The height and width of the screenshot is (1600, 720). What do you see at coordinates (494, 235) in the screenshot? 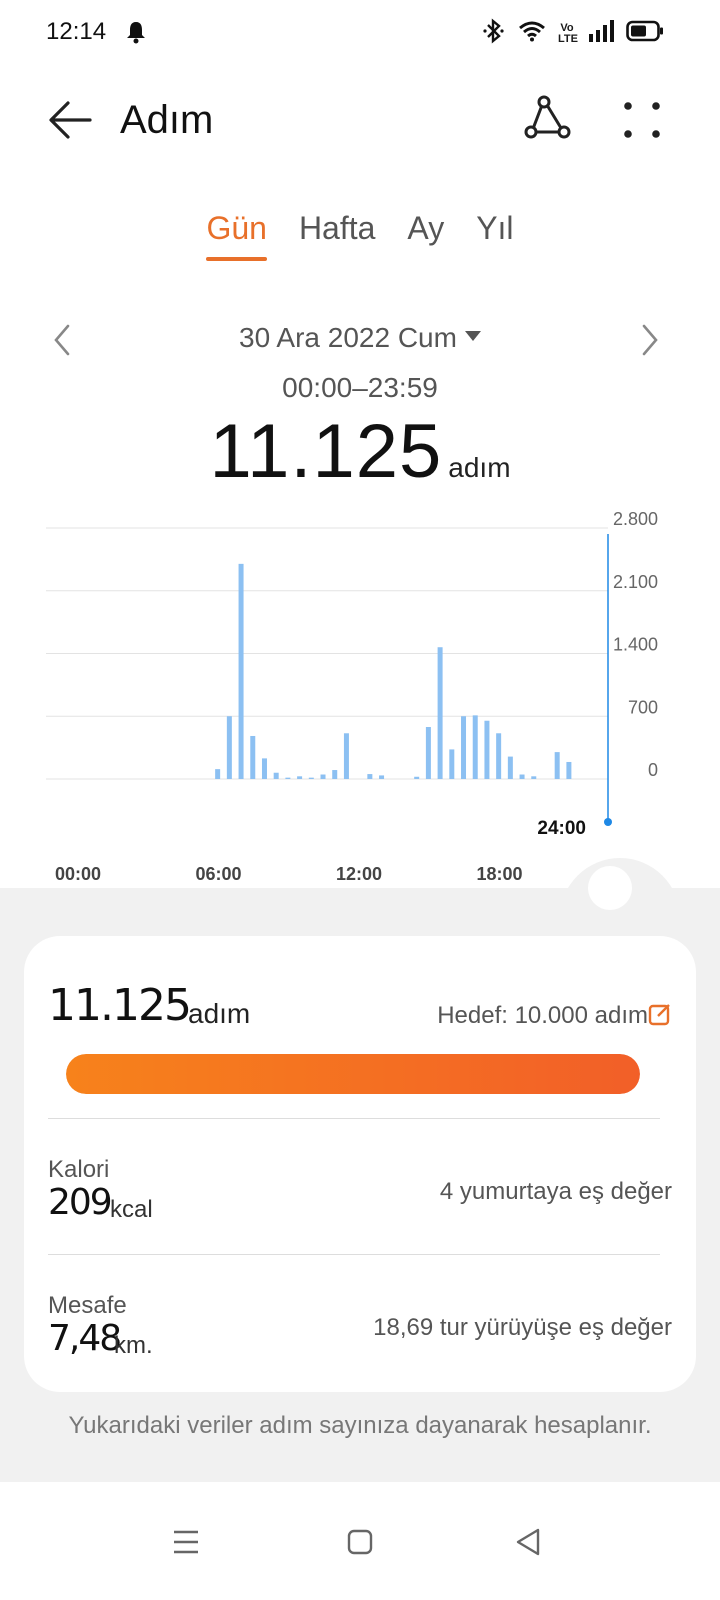
I see `tab-yıl: Yıl` at bounding box center [494, 235].